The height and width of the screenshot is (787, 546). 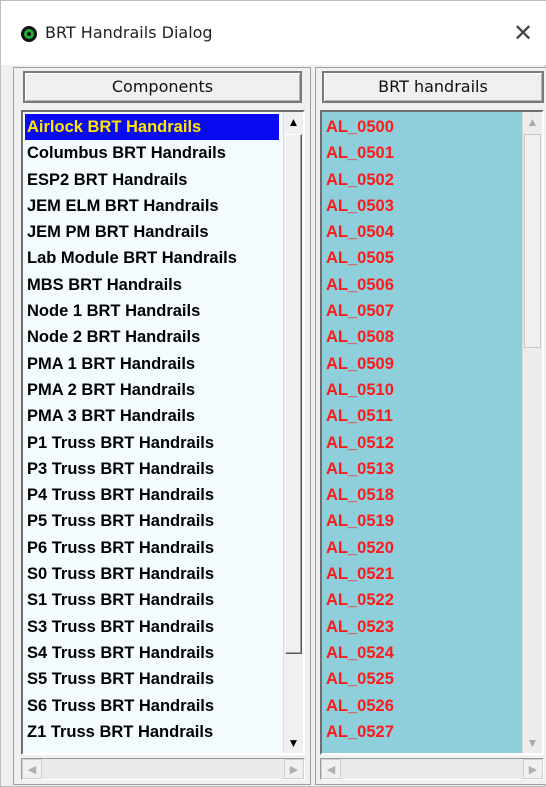 What do you see at coordinates (422, 364) in the screenshot?
I see `list-item: AL_0509` at bounding box center [422, 364].